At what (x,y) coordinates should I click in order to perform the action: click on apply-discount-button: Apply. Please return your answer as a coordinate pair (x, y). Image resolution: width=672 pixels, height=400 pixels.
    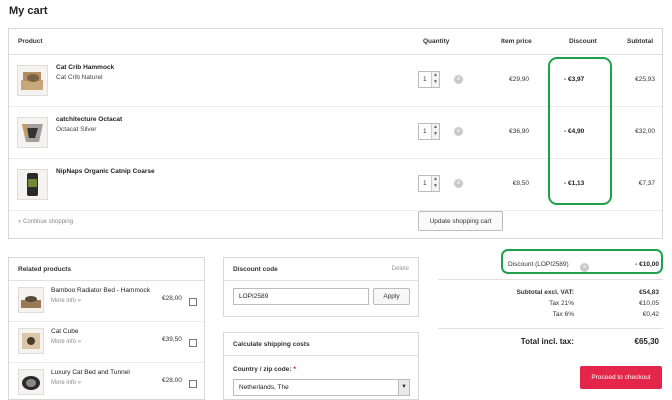
    Looking at the image, I should click on (391, 296).